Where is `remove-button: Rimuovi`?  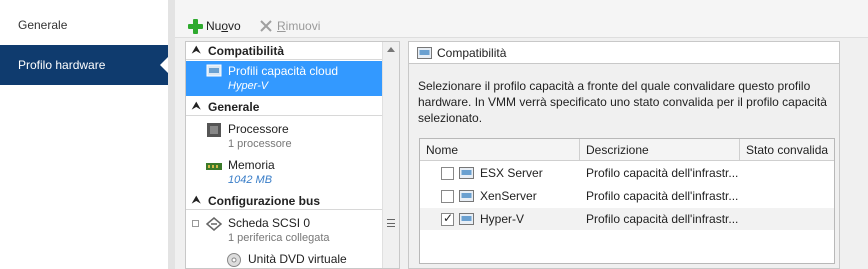
remove-button: Rimuovi is located at coordinates (289, 26).